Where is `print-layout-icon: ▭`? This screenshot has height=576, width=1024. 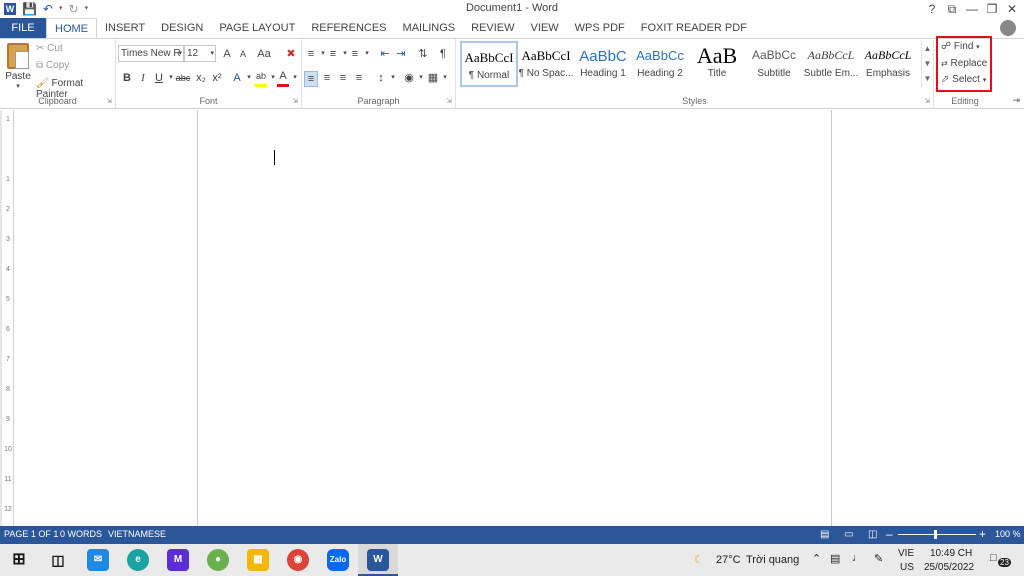 print-layout-icon: ▭ is located at coordinates (848, 534).